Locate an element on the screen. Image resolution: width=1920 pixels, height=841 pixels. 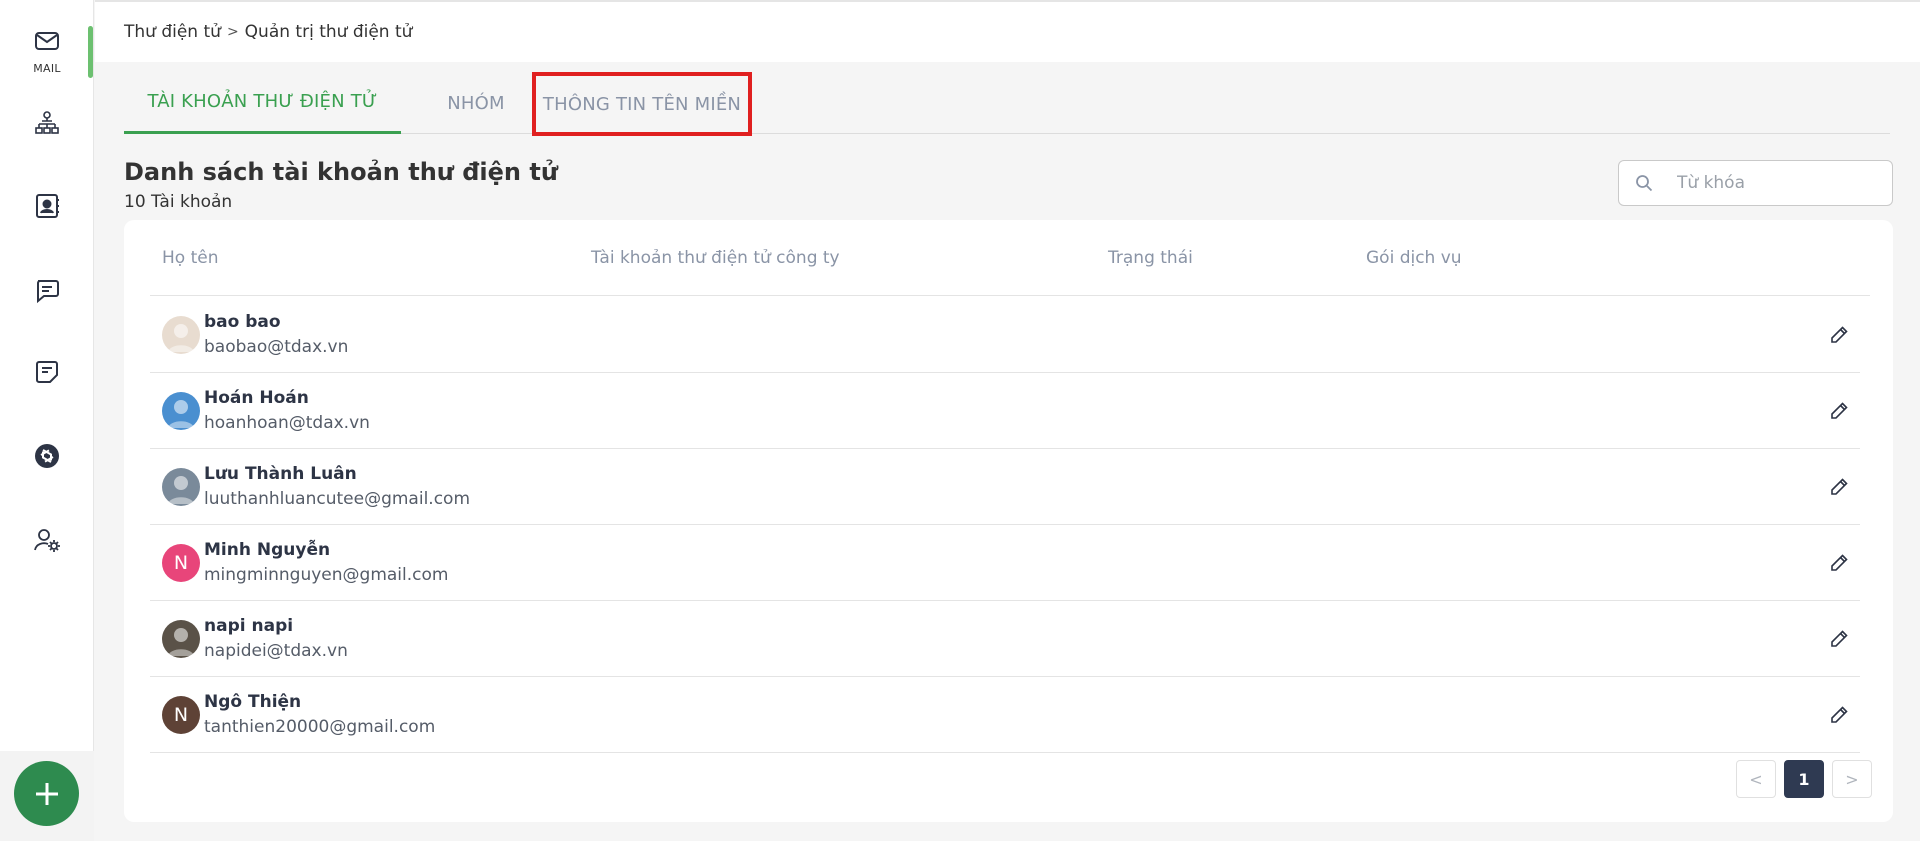
breadcrumb-current: Quản trị thư điện tử is located at coordinates (328, 32).